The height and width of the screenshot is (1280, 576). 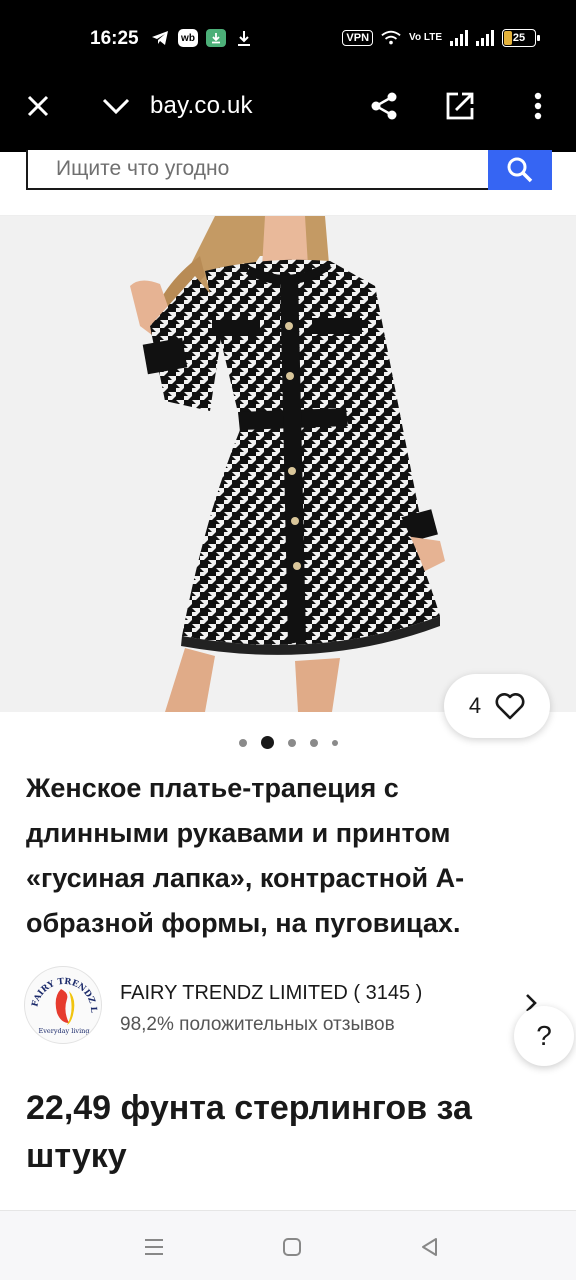 I want to click on menu-icon, so click(x=154, y=1247).